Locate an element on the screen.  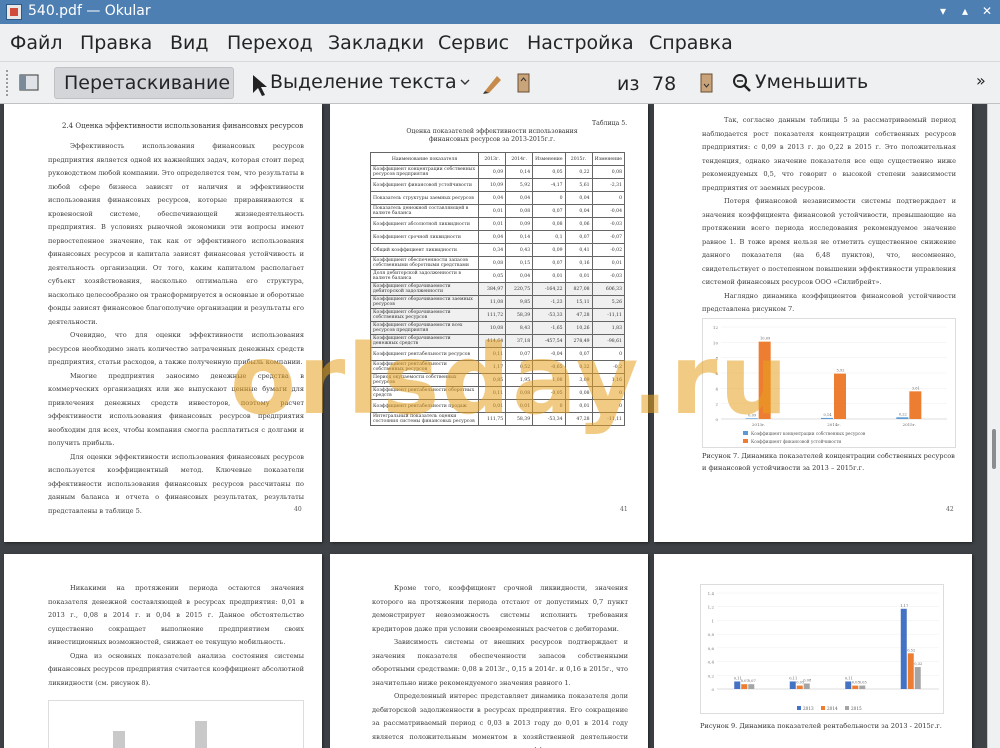
table-header-cell: Изменение is located at coordinates (608, 159).